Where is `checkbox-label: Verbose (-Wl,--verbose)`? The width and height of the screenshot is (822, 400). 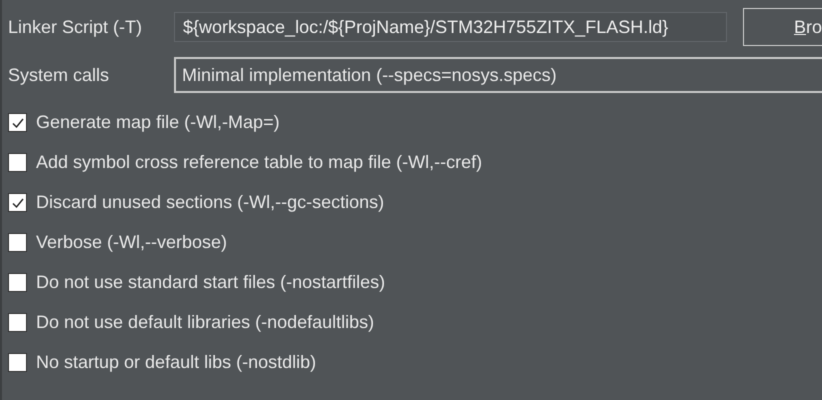
checkbox-label: Verbose (-Wl,--verbose) is located at coordinates (132, 242).